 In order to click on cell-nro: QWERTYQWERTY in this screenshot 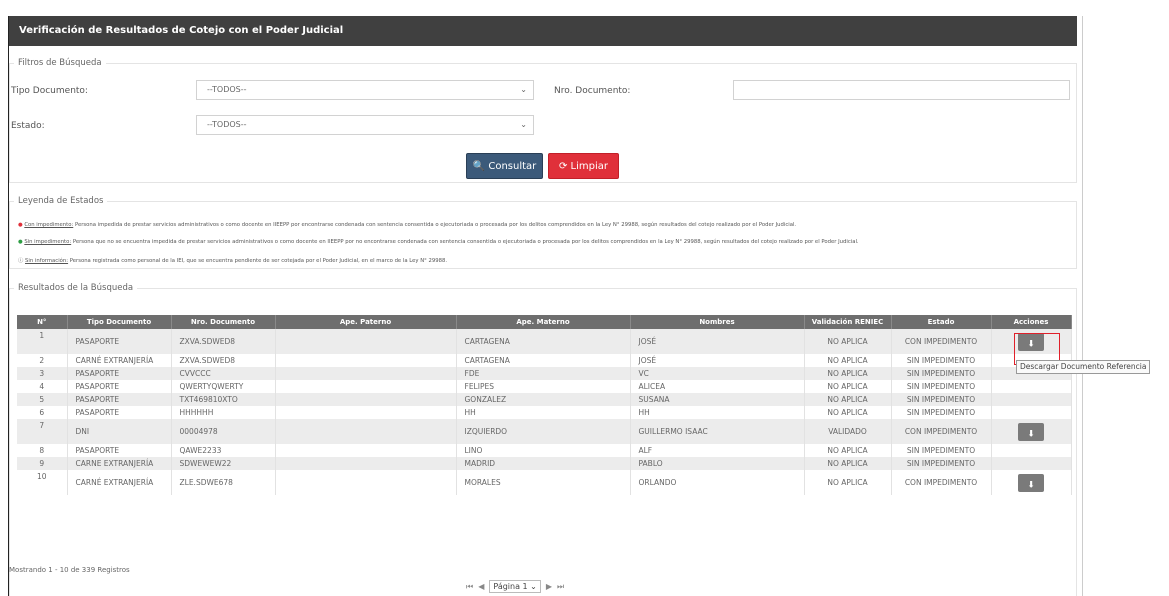, I will do `click(223, 386)`.